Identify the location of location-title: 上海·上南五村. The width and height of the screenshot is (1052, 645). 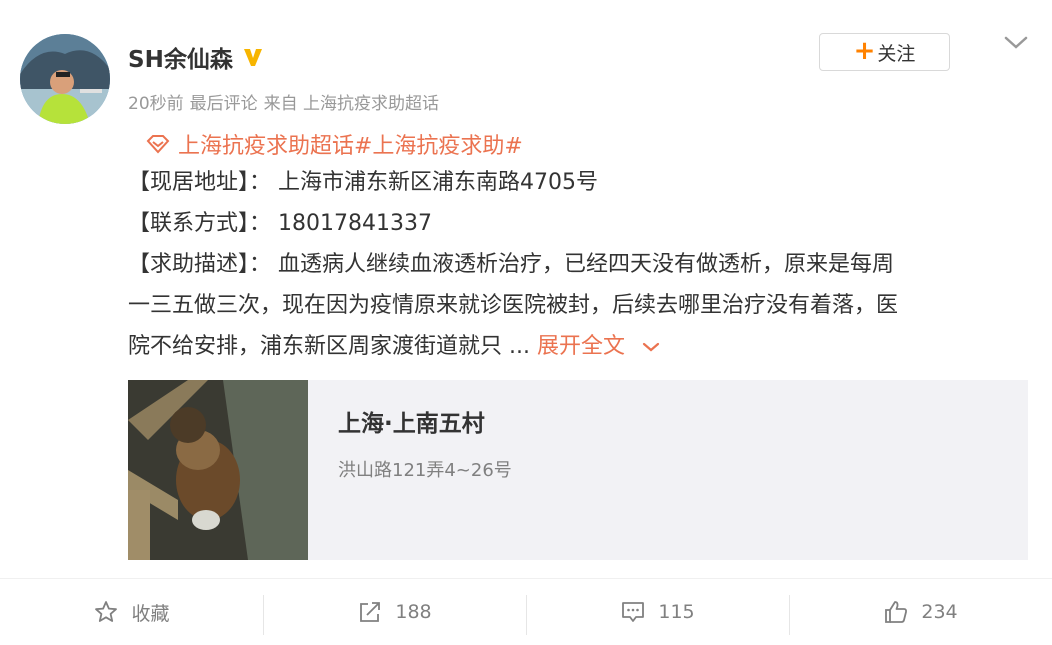
(411, 424).